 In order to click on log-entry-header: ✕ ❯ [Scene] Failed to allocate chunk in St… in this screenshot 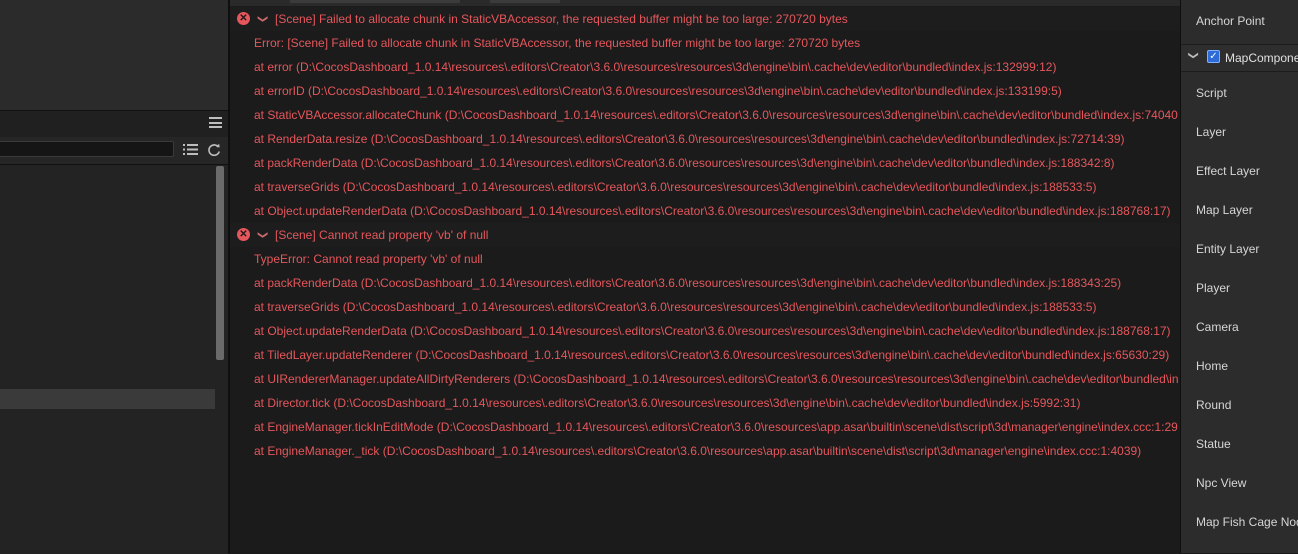, I will do `click(705, 19)`.